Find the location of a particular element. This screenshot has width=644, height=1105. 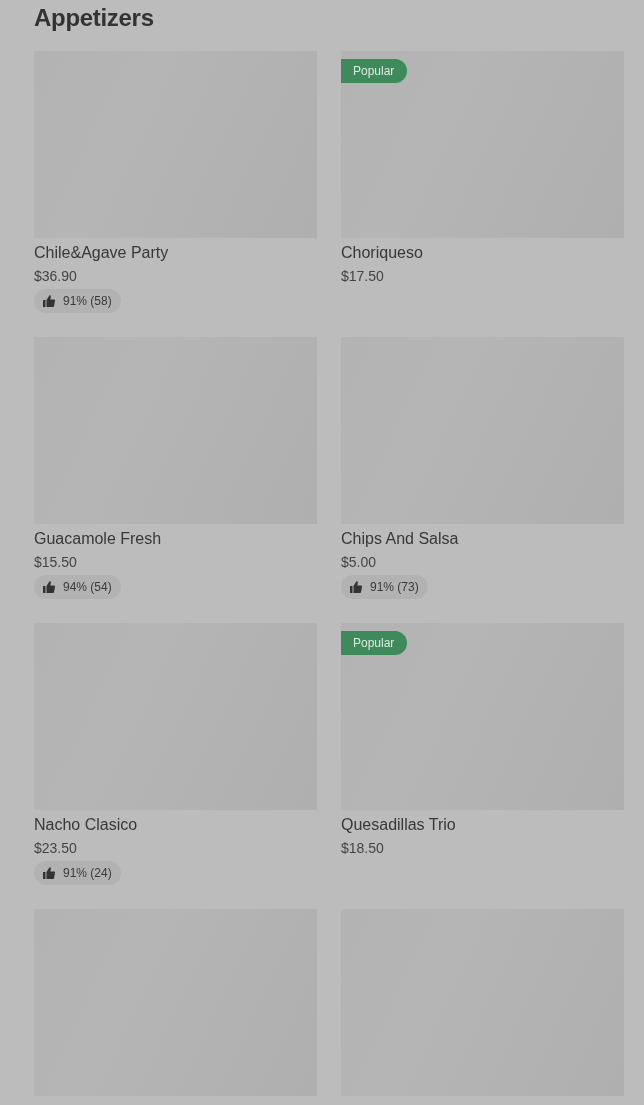

rating-text: 91% (24) is located at coordinates (87, 873).